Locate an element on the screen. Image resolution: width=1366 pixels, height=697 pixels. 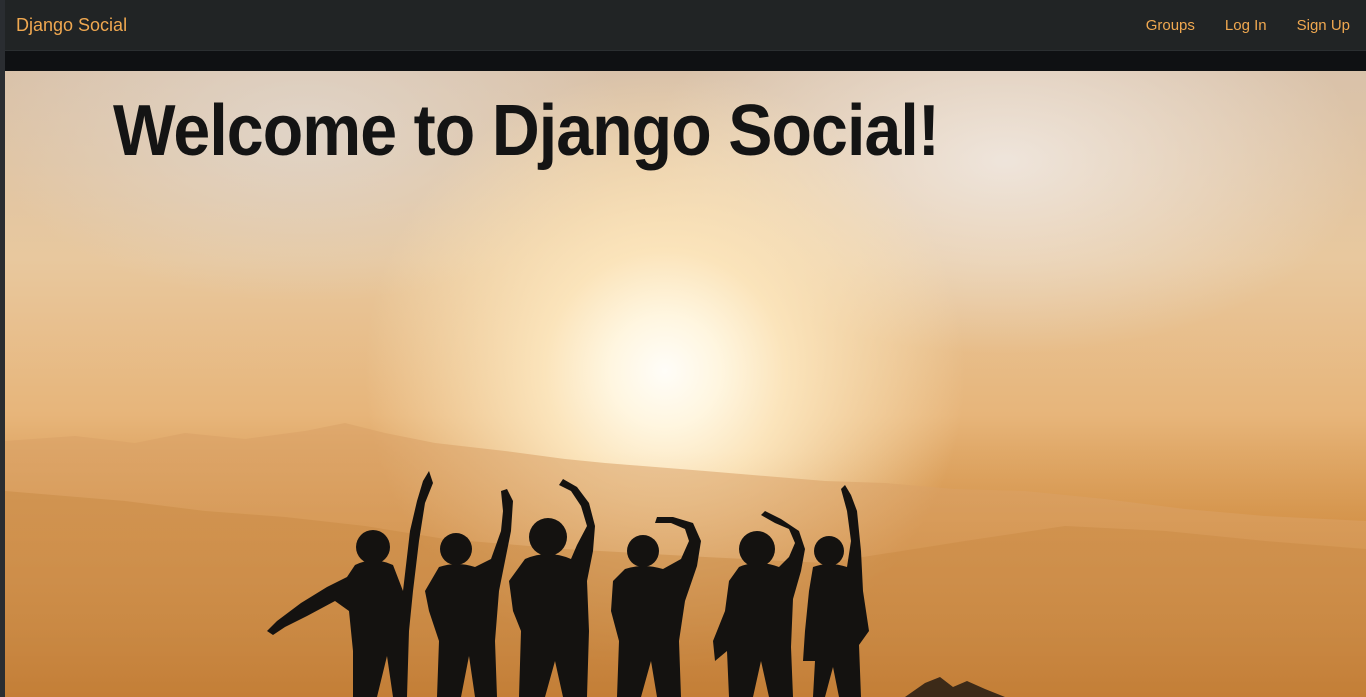
navbar: Django Social Groups Log In Sign Up is located at coordinates (685, 25).